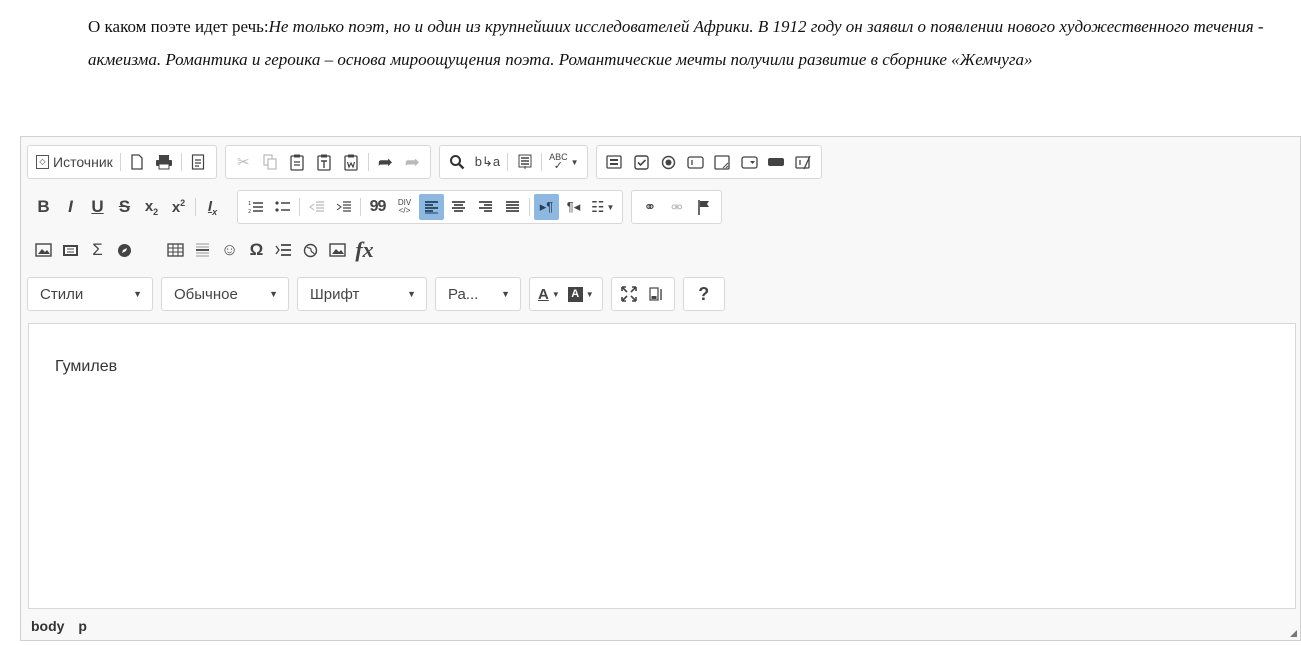  I want to click on toolbar-group-links: ⚭ ⚮, so click(677, 207).